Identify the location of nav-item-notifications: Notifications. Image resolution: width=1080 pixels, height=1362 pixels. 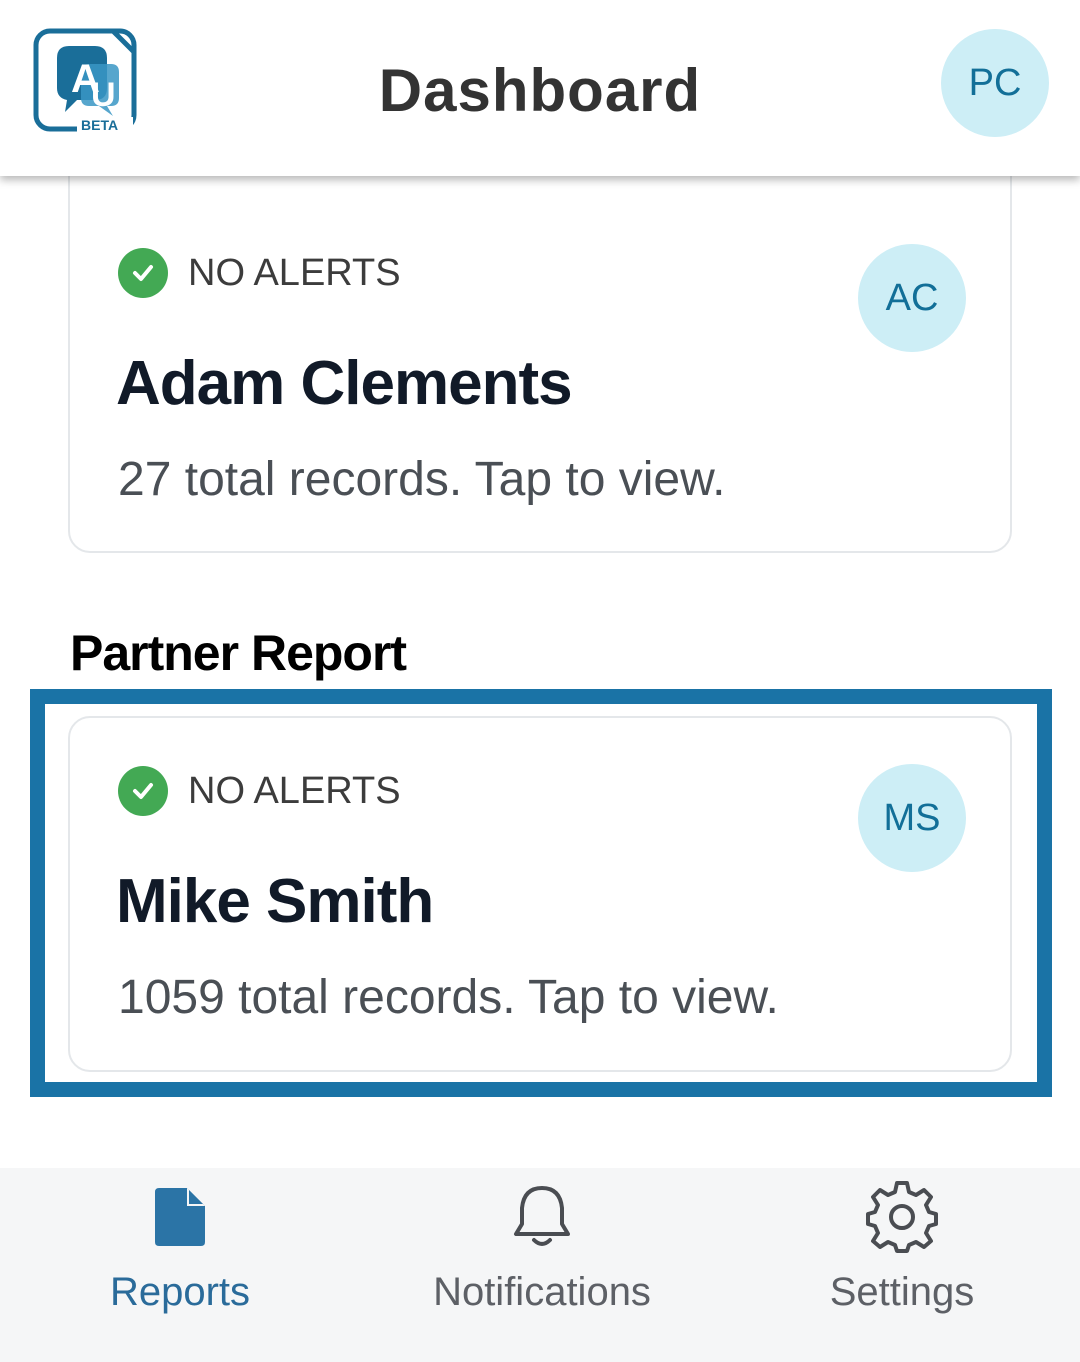
(542, 1265).